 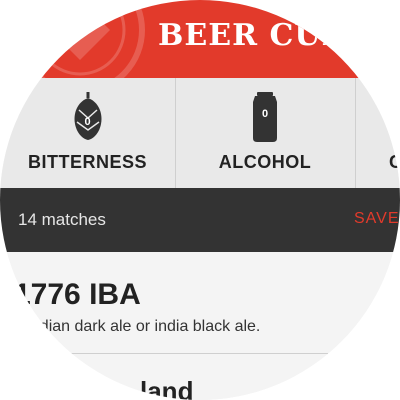 What do you see at coordinates (80, 39) in the screenshot?
I see `brewery-logo-watermark` at bounding box center [80, 39].